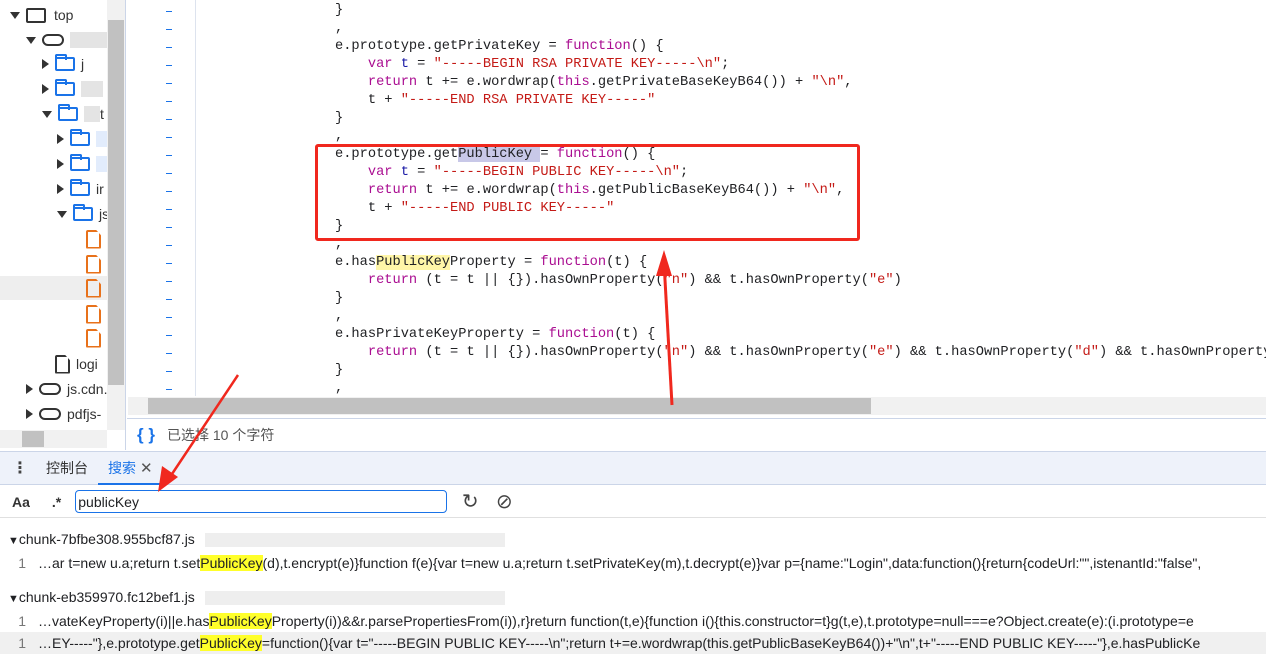 Image resolution: width=1266 pixels, height=660 pixels. Describe the element at coordinates (124, 621) in the screenshot. I see `result-before: …vateKeyProperty(i)||e.has` at that location.